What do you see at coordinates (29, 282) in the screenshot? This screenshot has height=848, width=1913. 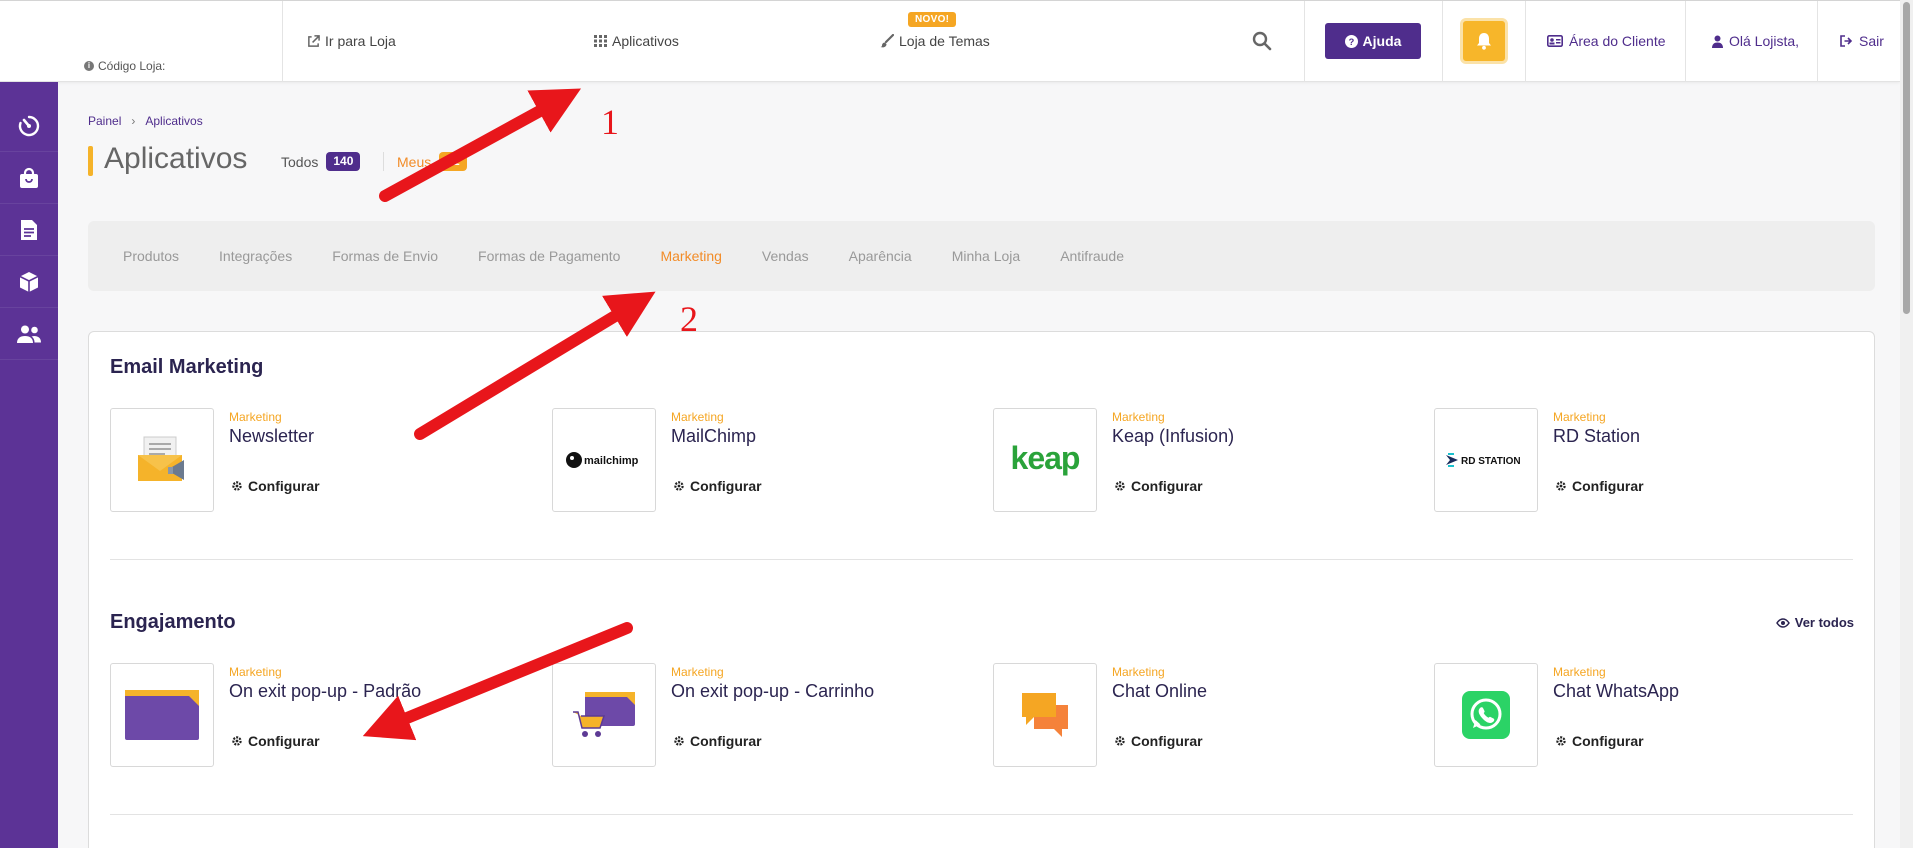 I see `sidebar-item-products` at bounding box center [29, 282].